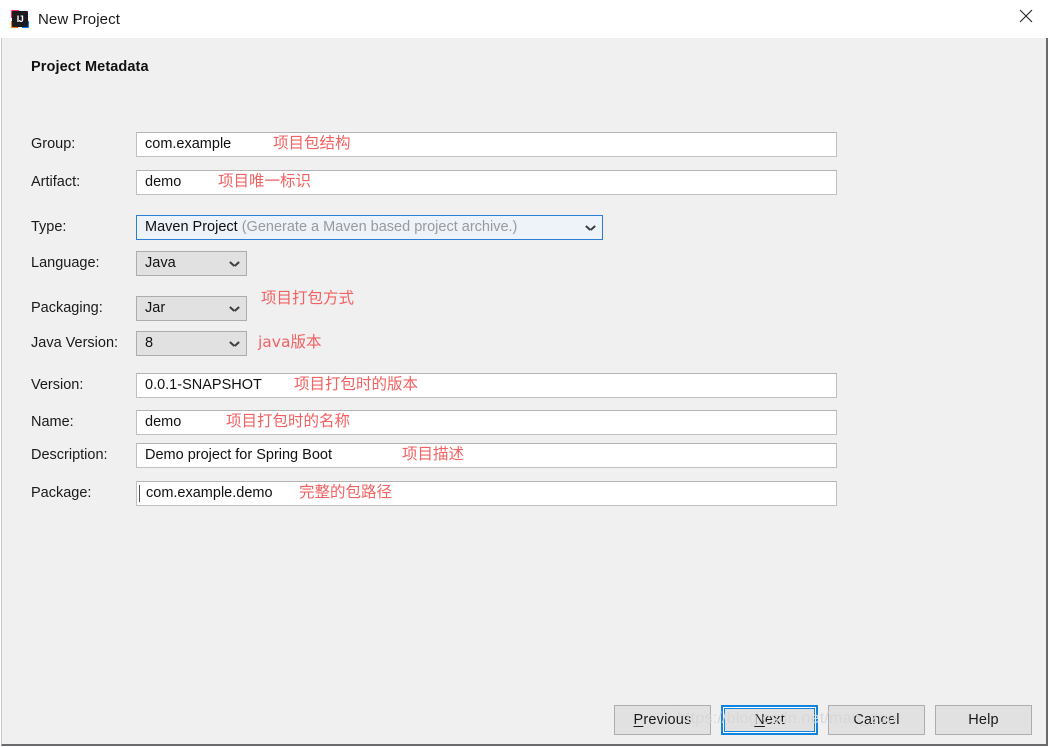 The height and width of the screenshot is (747, 1049). I want to click on package-input: com.example.demo, so click(486, 493).